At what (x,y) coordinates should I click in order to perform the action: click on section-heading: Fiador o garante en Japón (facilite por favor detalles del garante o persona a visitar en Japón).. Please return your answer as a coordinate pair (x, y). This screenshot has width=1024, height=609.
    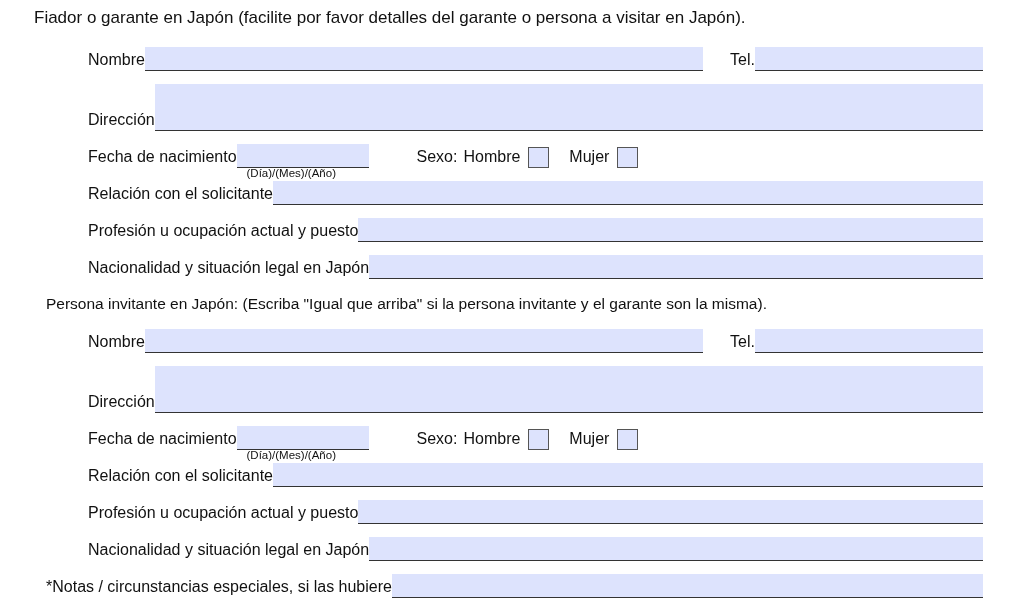
    Looking at the image, I should click on (390, 18).